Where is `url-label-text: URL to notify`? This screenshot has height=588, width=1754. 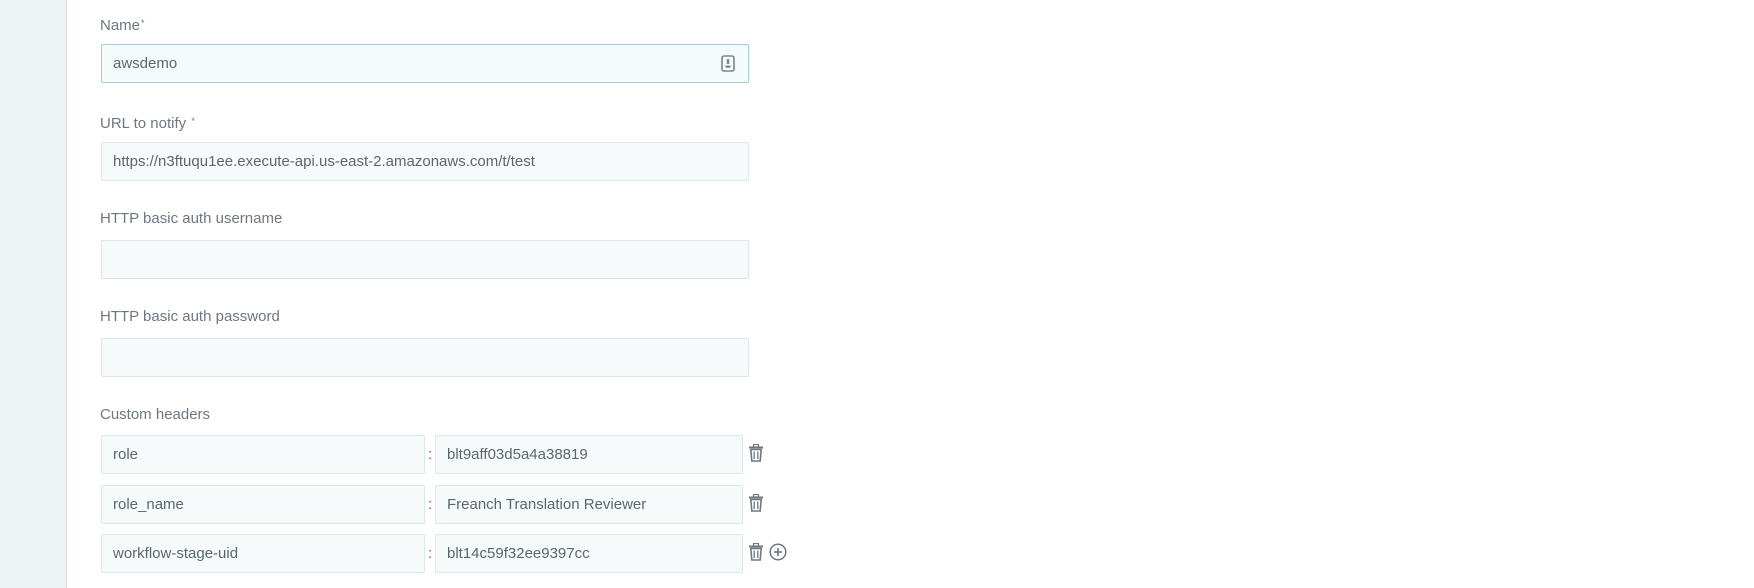
url-label-text: URL to notify is located at coordinates (143, 123).